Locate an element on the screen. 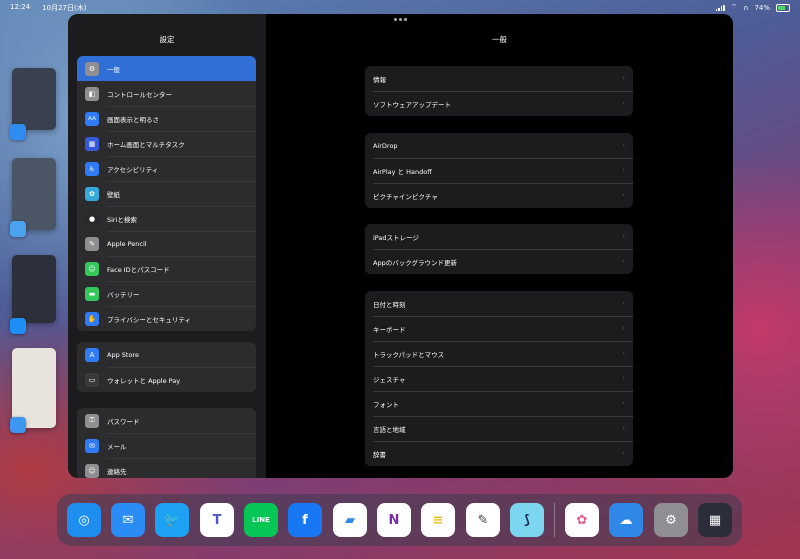 The width and height of the screenshot is (800, 559). detail-group: iPadストレージ › Appのバックグラウンド更新 › is located at coordinates (499, 249).